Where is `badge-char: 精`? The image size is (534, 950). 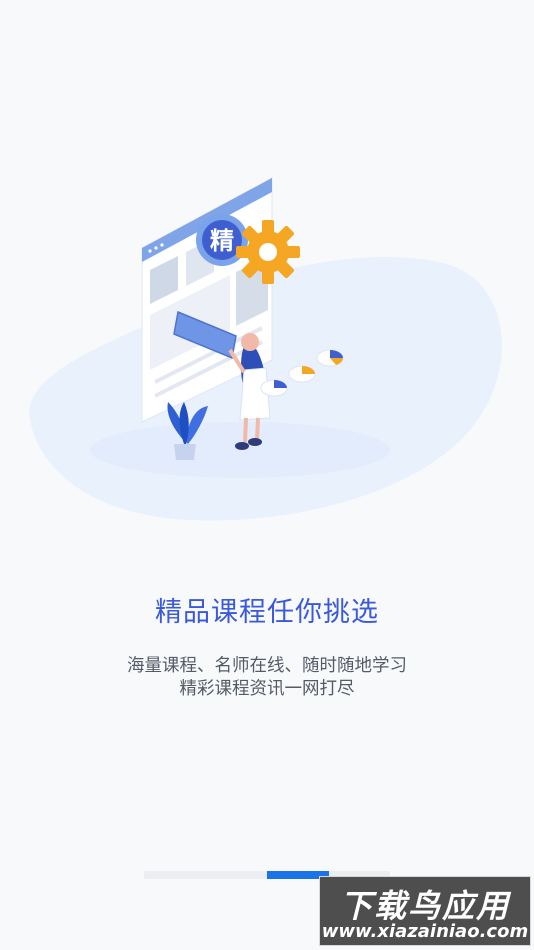 badge-char: 精 is located at coordinates (222, 241).